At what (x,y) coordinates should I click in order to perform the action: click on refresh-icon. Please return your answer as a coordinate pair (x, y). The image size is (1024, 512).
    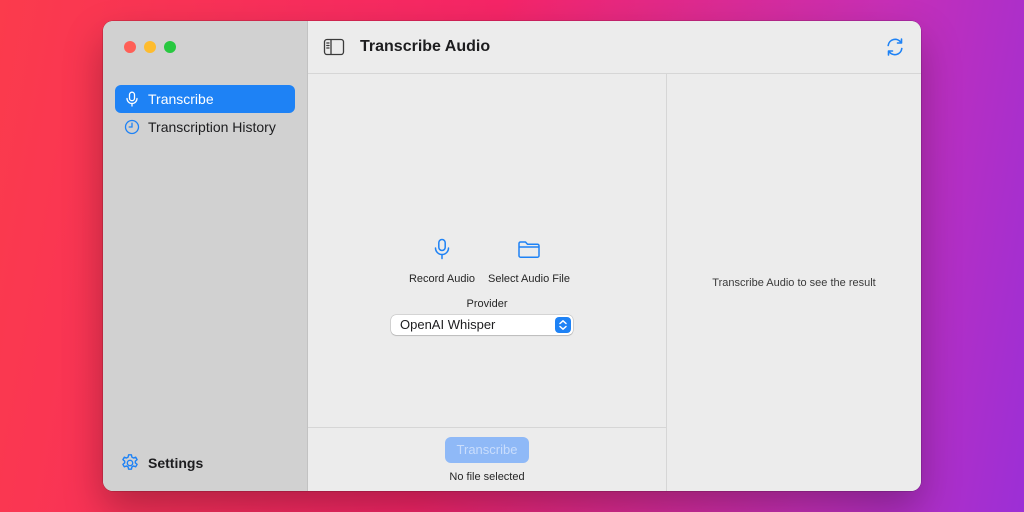
    Looking at the image, I should click on (895, 47).